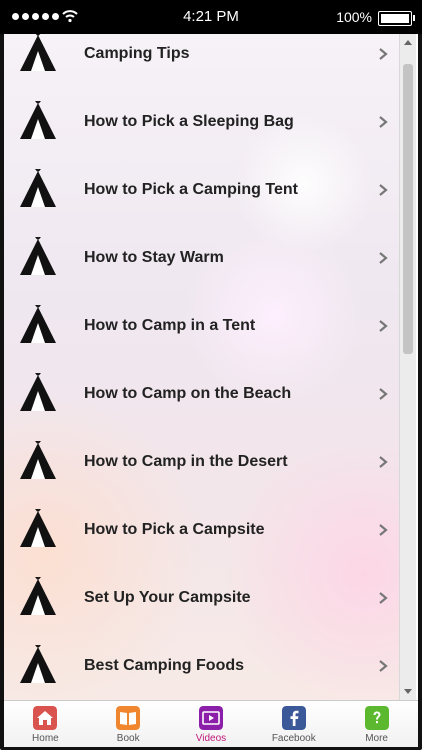 Image resolution: width=422 pixels, height=750 pixels. Describe the element at coordinates (211, 738) in the screenshot. I see `tab-videos-label: Videos` at that location.